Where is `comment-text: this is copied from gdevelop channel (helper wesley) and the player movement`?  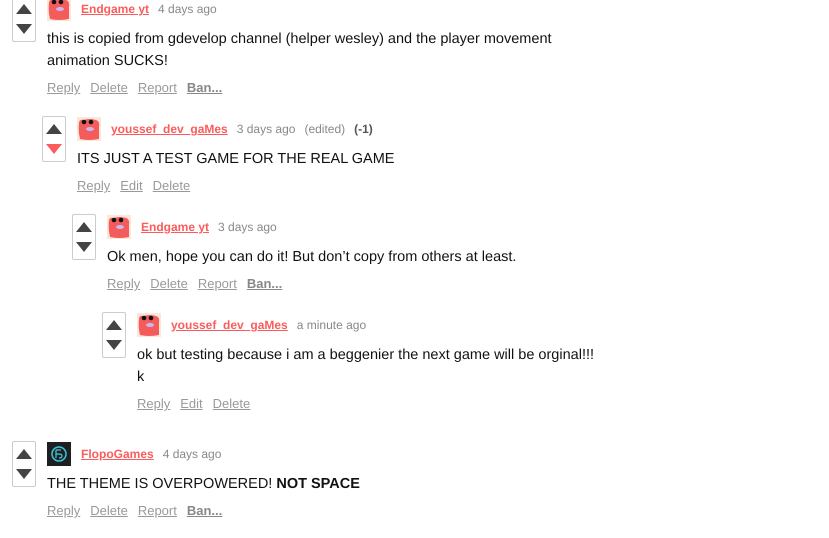
comment-text: this is copied from gdevelop channel (helper wesley) and the player movement is located at coordinates (299, 39).